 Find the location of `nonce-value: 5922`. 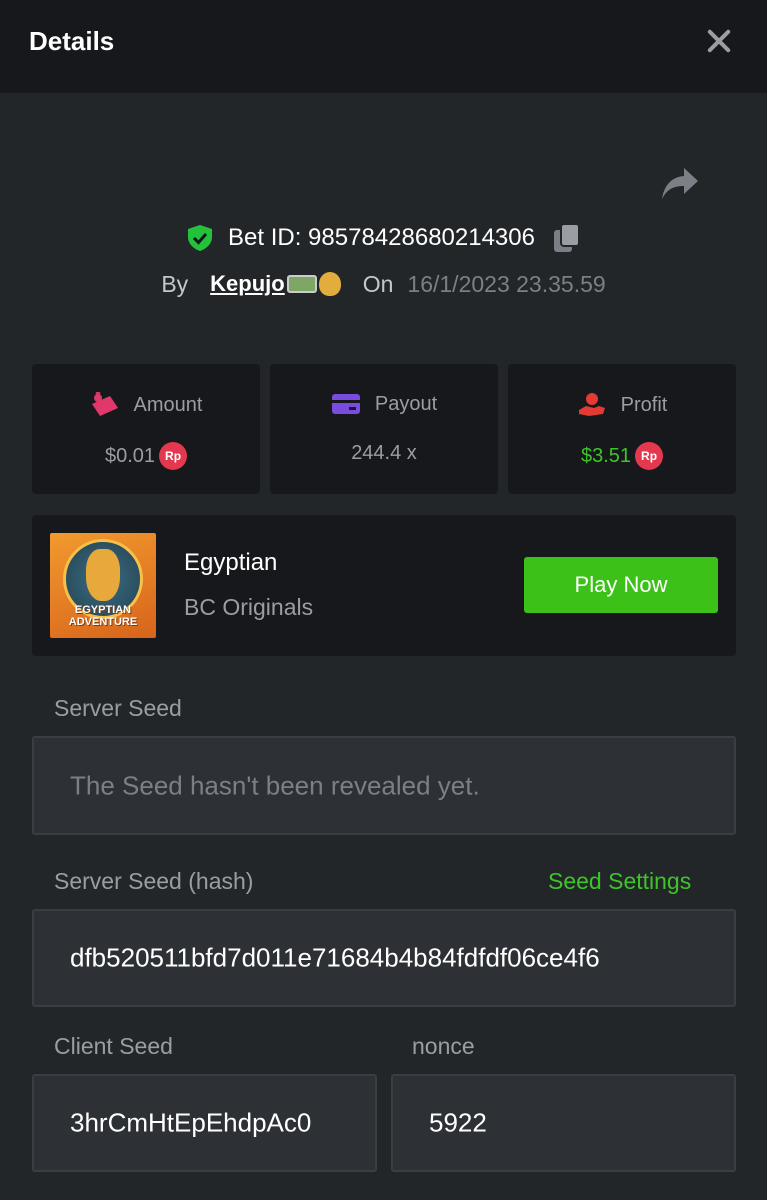

nonce-value: 5922 is located at coordinates (458, 1122).